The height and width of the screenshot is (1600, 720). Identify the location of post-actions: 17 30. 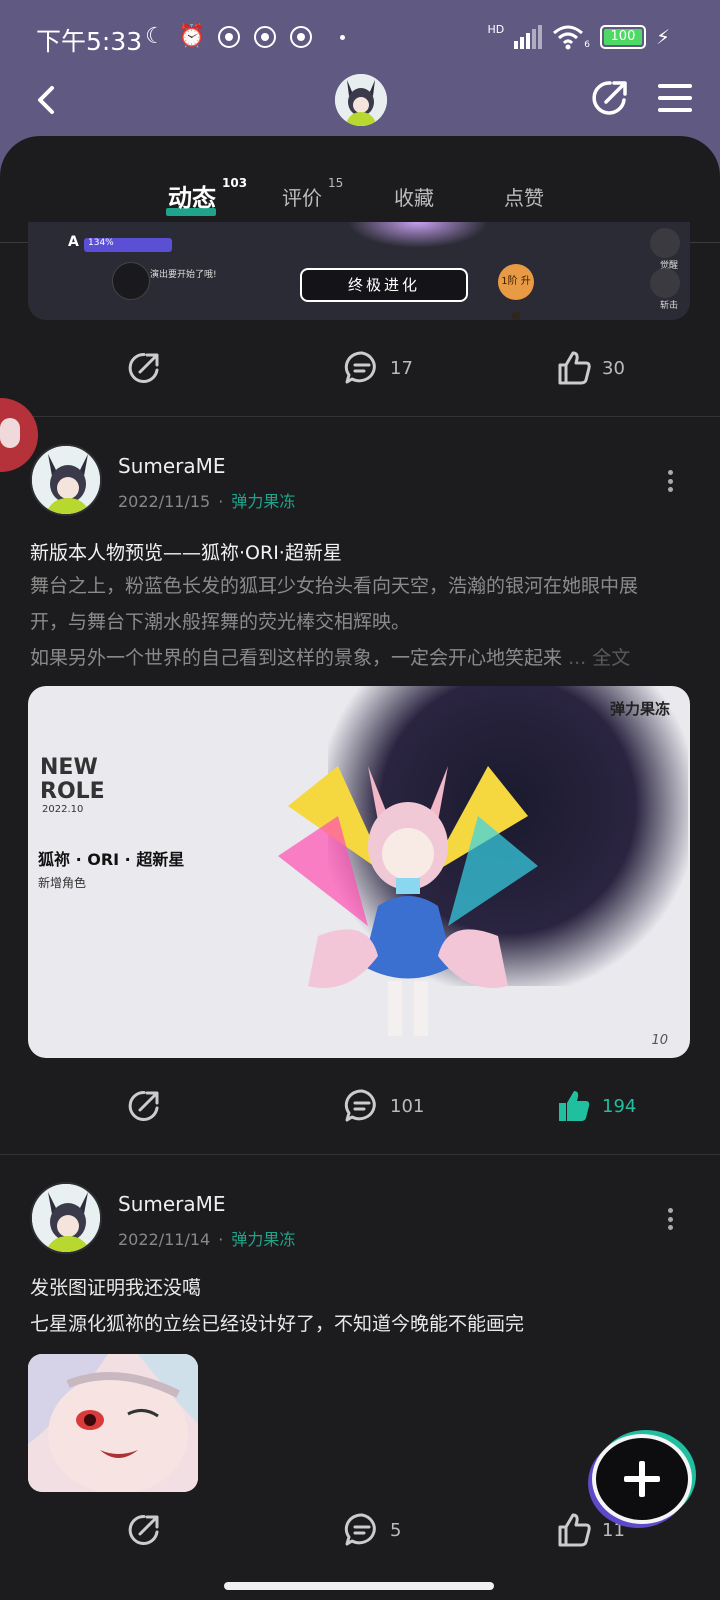
(360, 368).